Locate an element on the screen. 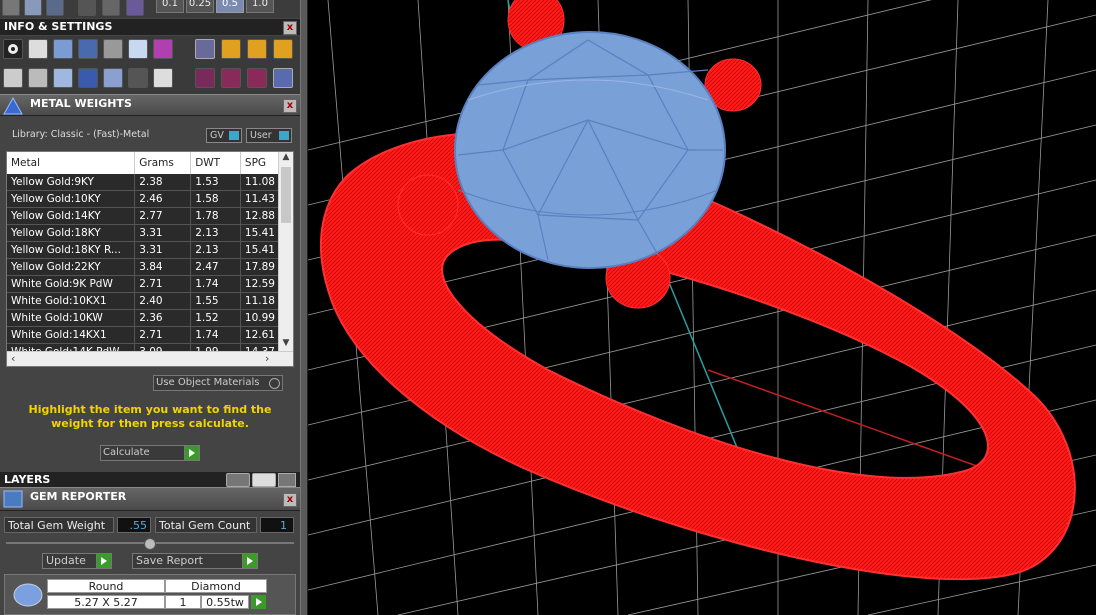 The width and height of the screenshot is (1096, 615). table-header-row: Metal Grams DWT SPG is located at coordinates (143, 163).